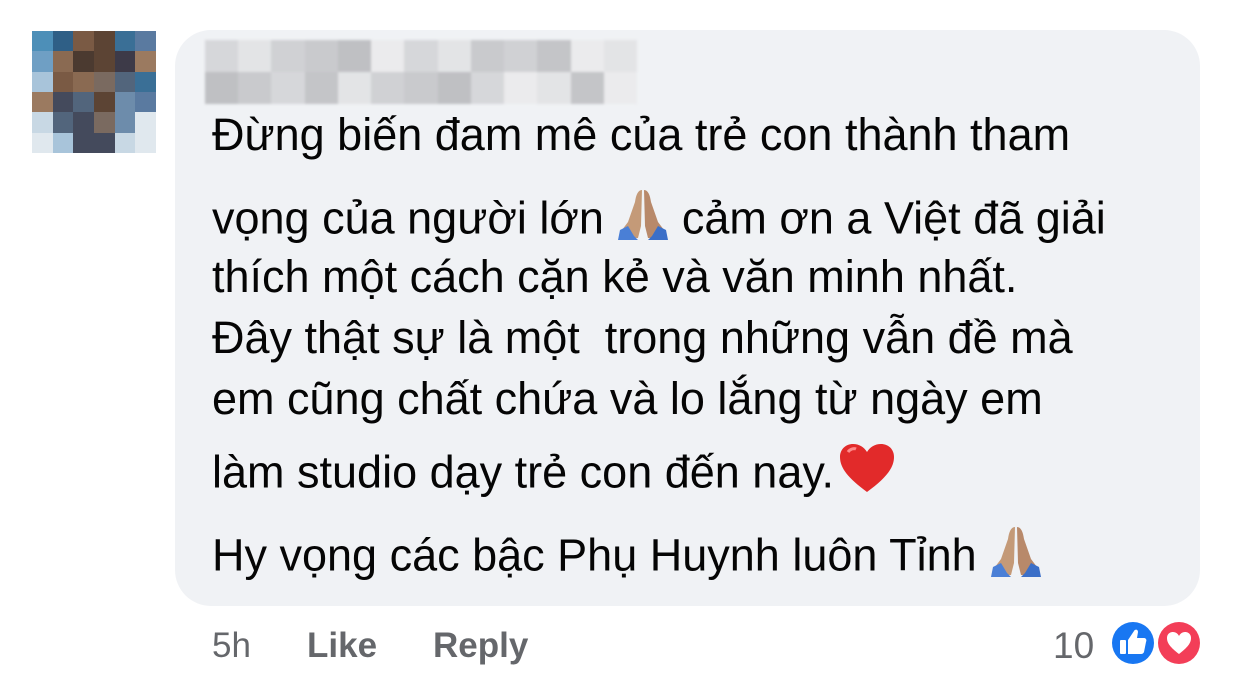  What do you see at coordinates (94, 92) in the screenshot?
I see `commenter-avatar` at bounding box center [94, 92].